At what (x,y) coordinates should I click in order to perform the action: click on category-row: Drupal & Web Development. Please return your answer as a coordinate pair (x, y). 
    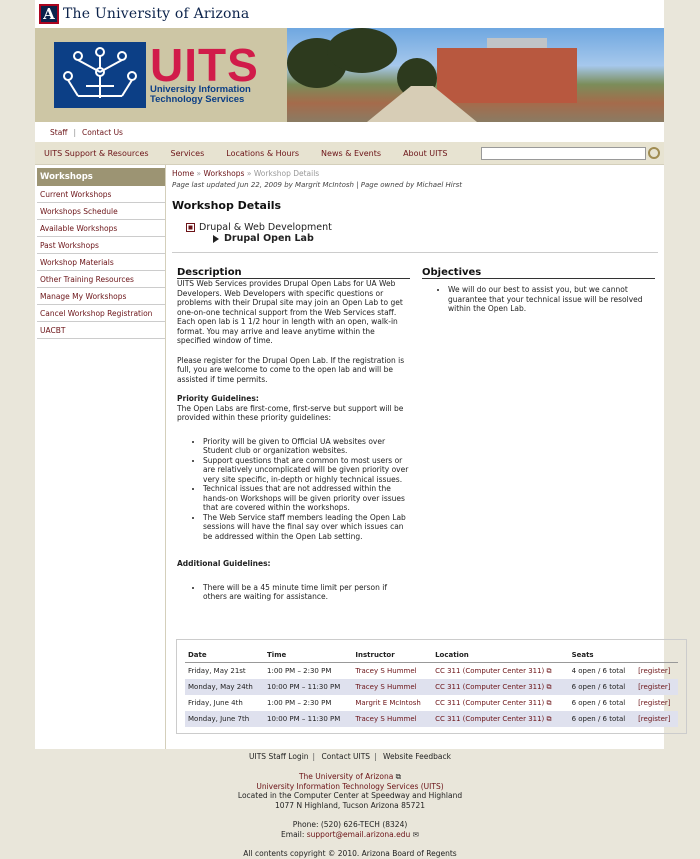
    Looking at the image, I should click on (425, 227).